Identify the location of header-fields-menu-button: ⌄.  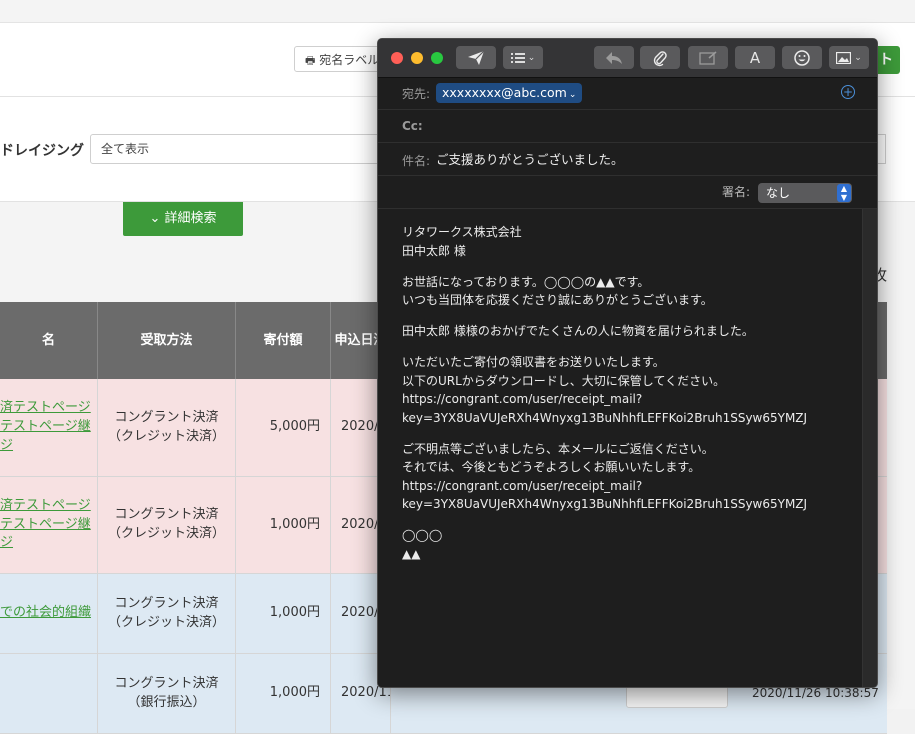
(523, 57).